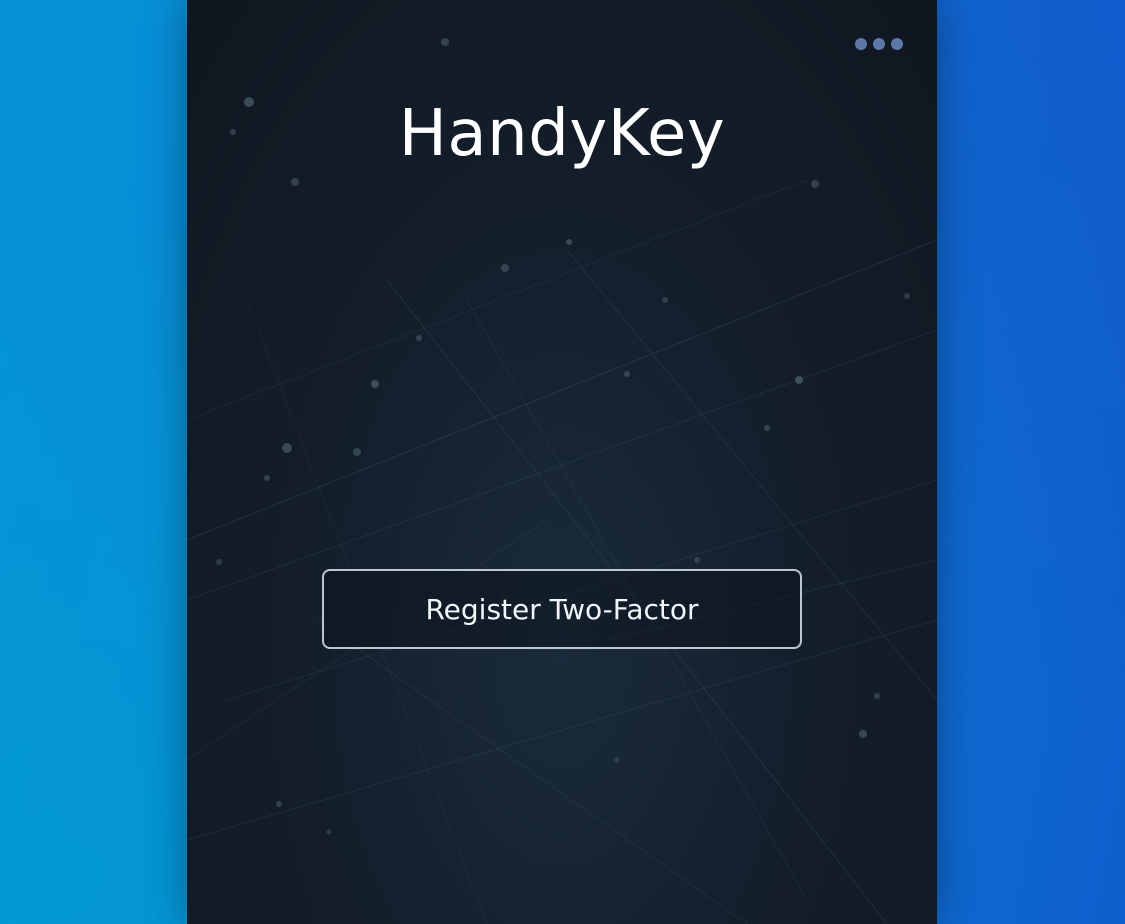  What do you see at coordinates (562, 134) in the screenshot?
I see `app-title: HandyKey` at bounding box center [562, 134].